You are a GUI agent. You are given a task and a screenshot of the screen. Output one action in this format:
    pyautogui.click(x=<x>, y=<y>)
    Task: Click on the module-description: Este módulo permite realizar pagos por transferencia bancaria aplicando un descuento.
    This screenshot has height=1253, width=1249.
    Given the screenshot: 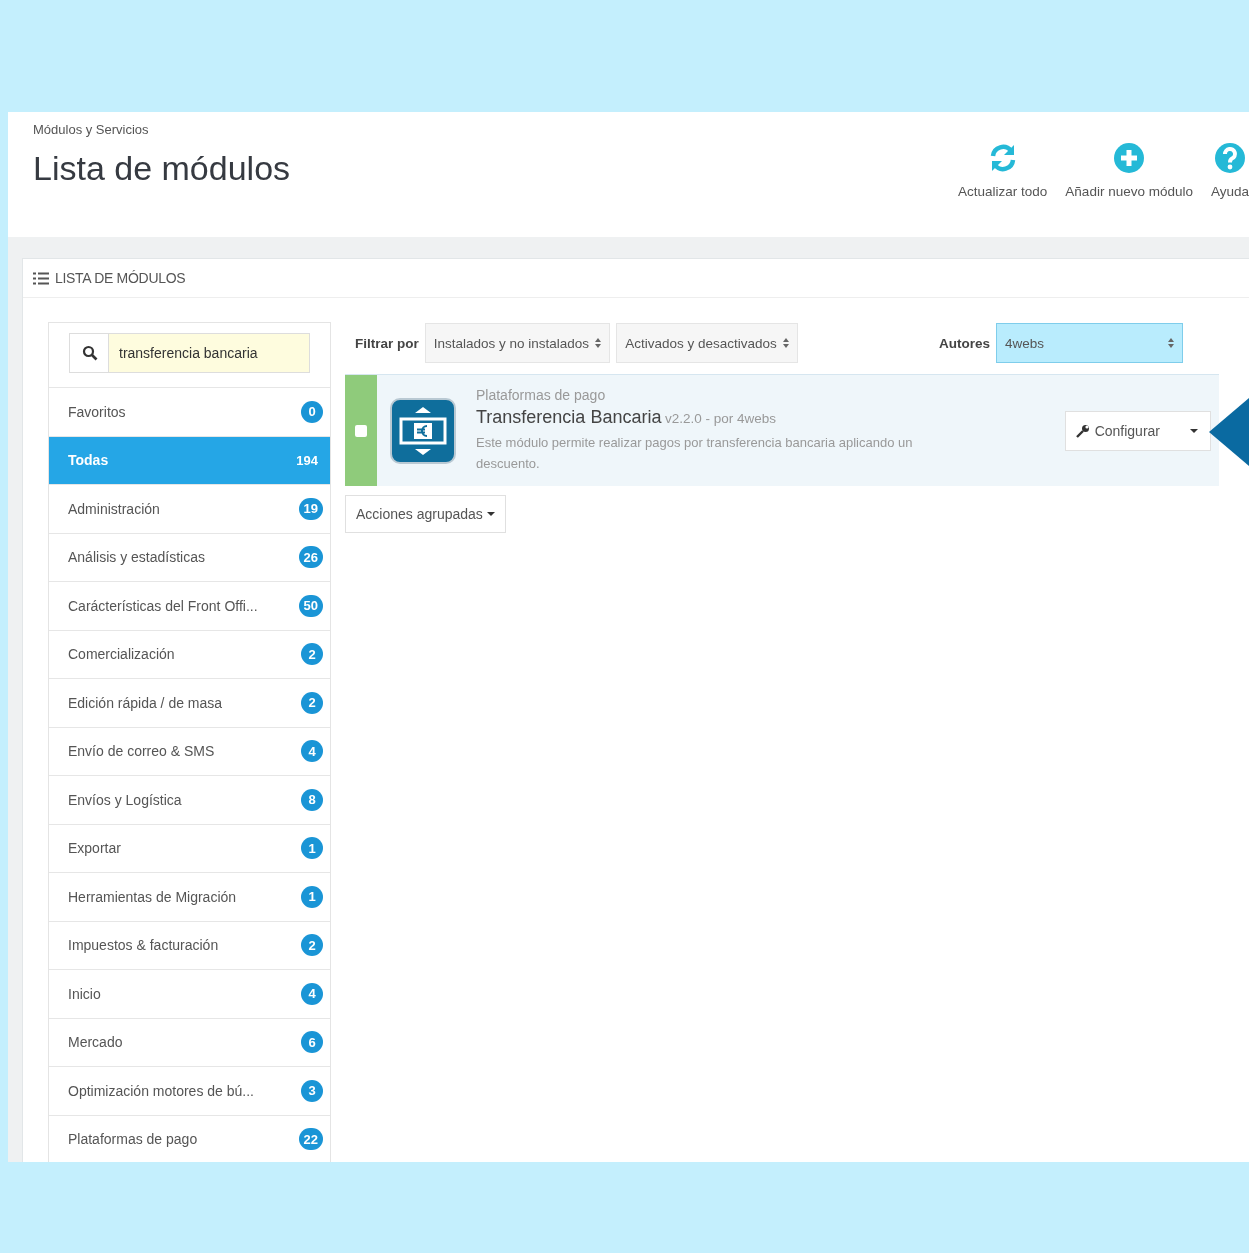 What is the action you would take?
    pyautogui.click(x=695, y=453)
    